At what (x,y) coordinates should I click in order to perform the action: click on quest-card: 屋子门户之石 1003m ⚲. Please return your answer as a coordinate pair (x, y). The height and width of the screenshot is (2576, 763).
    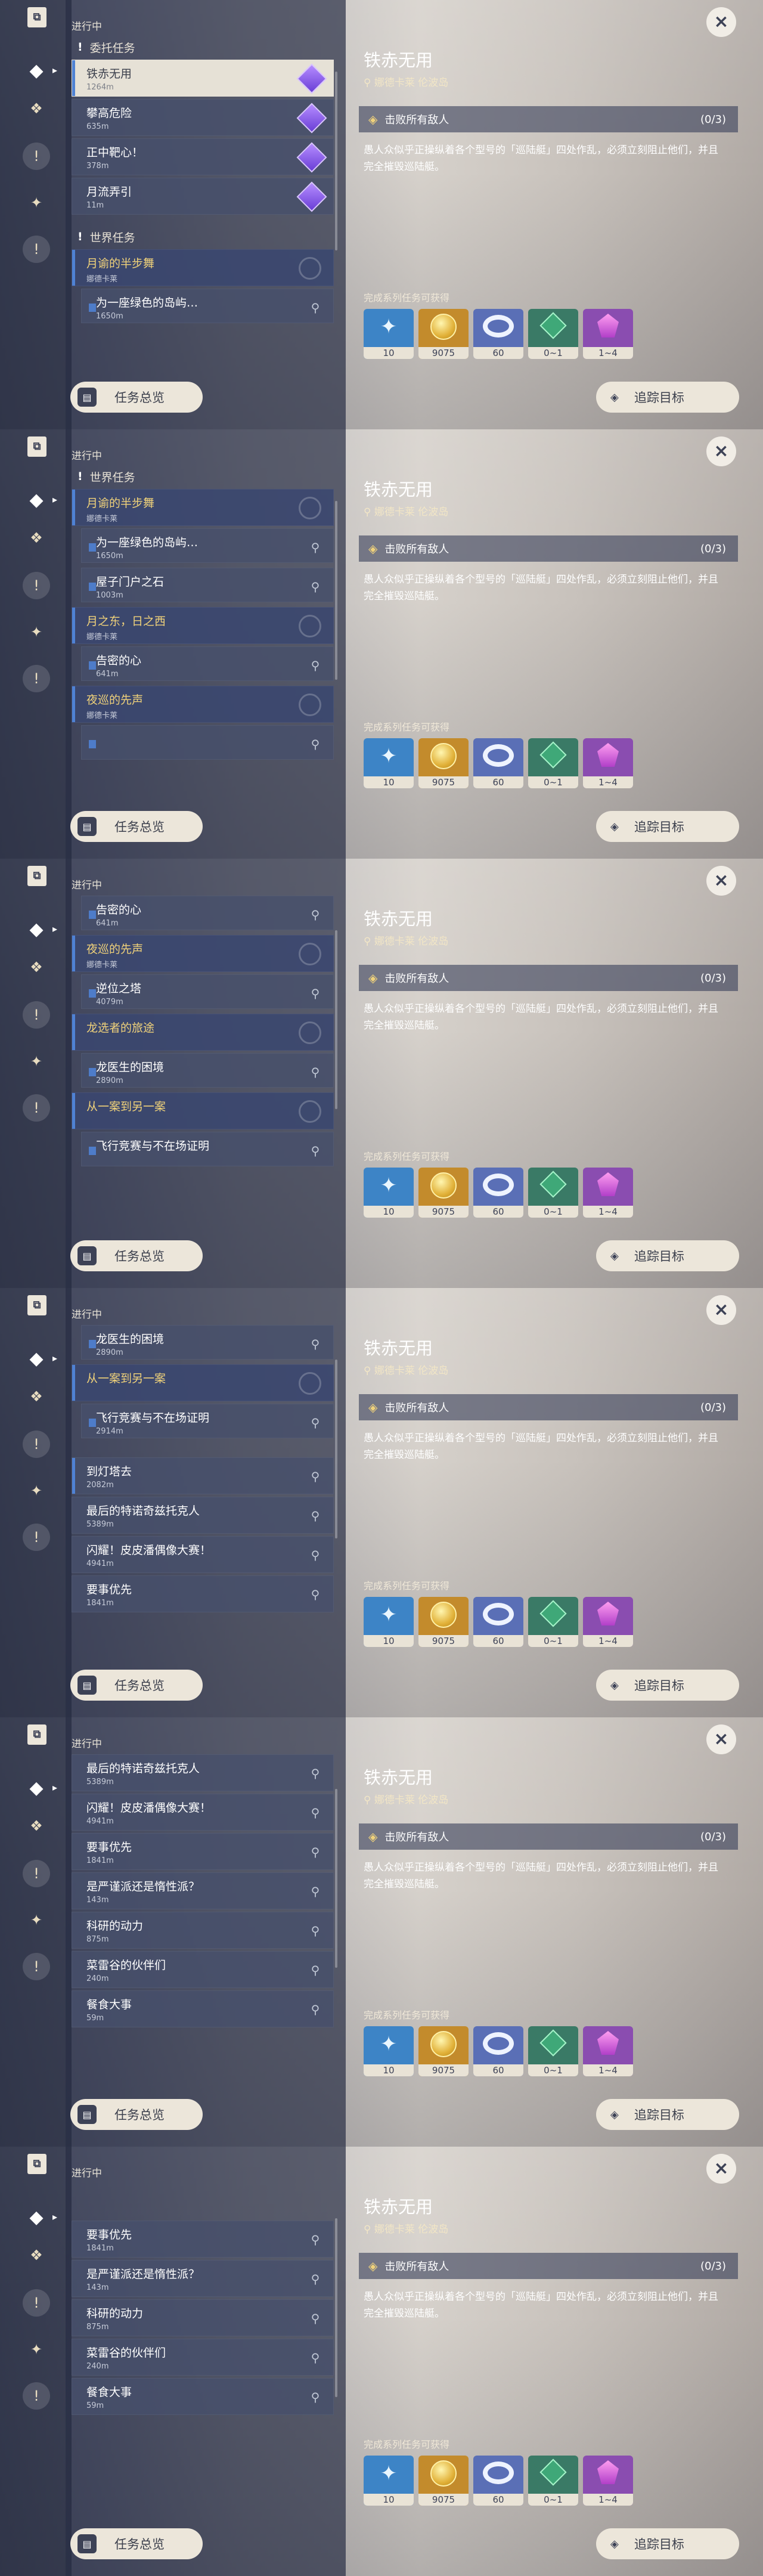
    Looking at the image, I should click on (207, 585).